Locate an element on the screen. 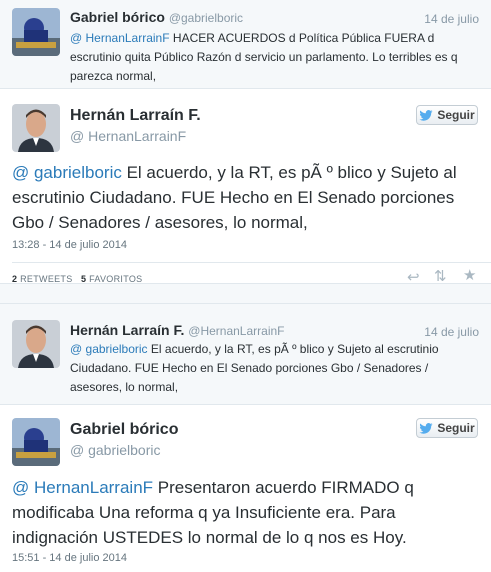 The image size is (491, 572). tweet2-handle: @ HernanLarrainF is located at coordinates (128, 136).